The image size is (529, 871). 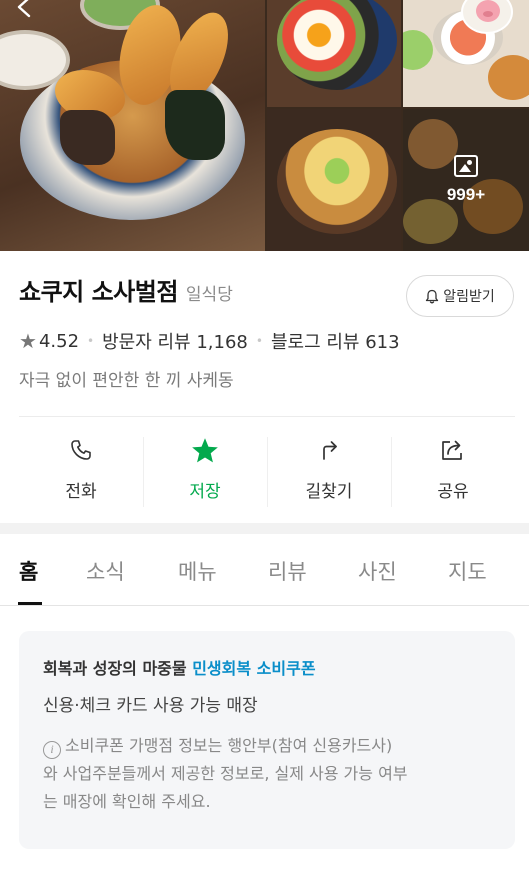 I want to click on main-photo, so click(x=132, y=125).